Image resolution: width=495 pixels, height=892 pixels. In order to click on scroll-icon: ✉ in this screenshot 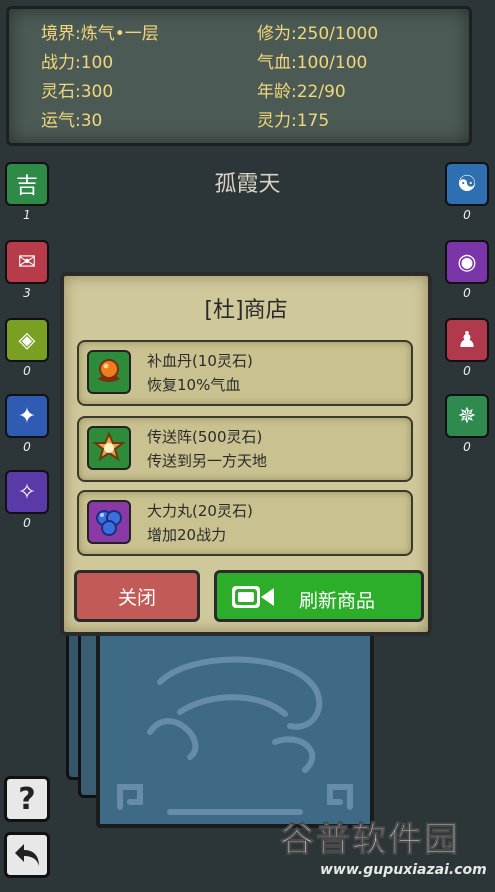, I will do `click(27, 262)`.